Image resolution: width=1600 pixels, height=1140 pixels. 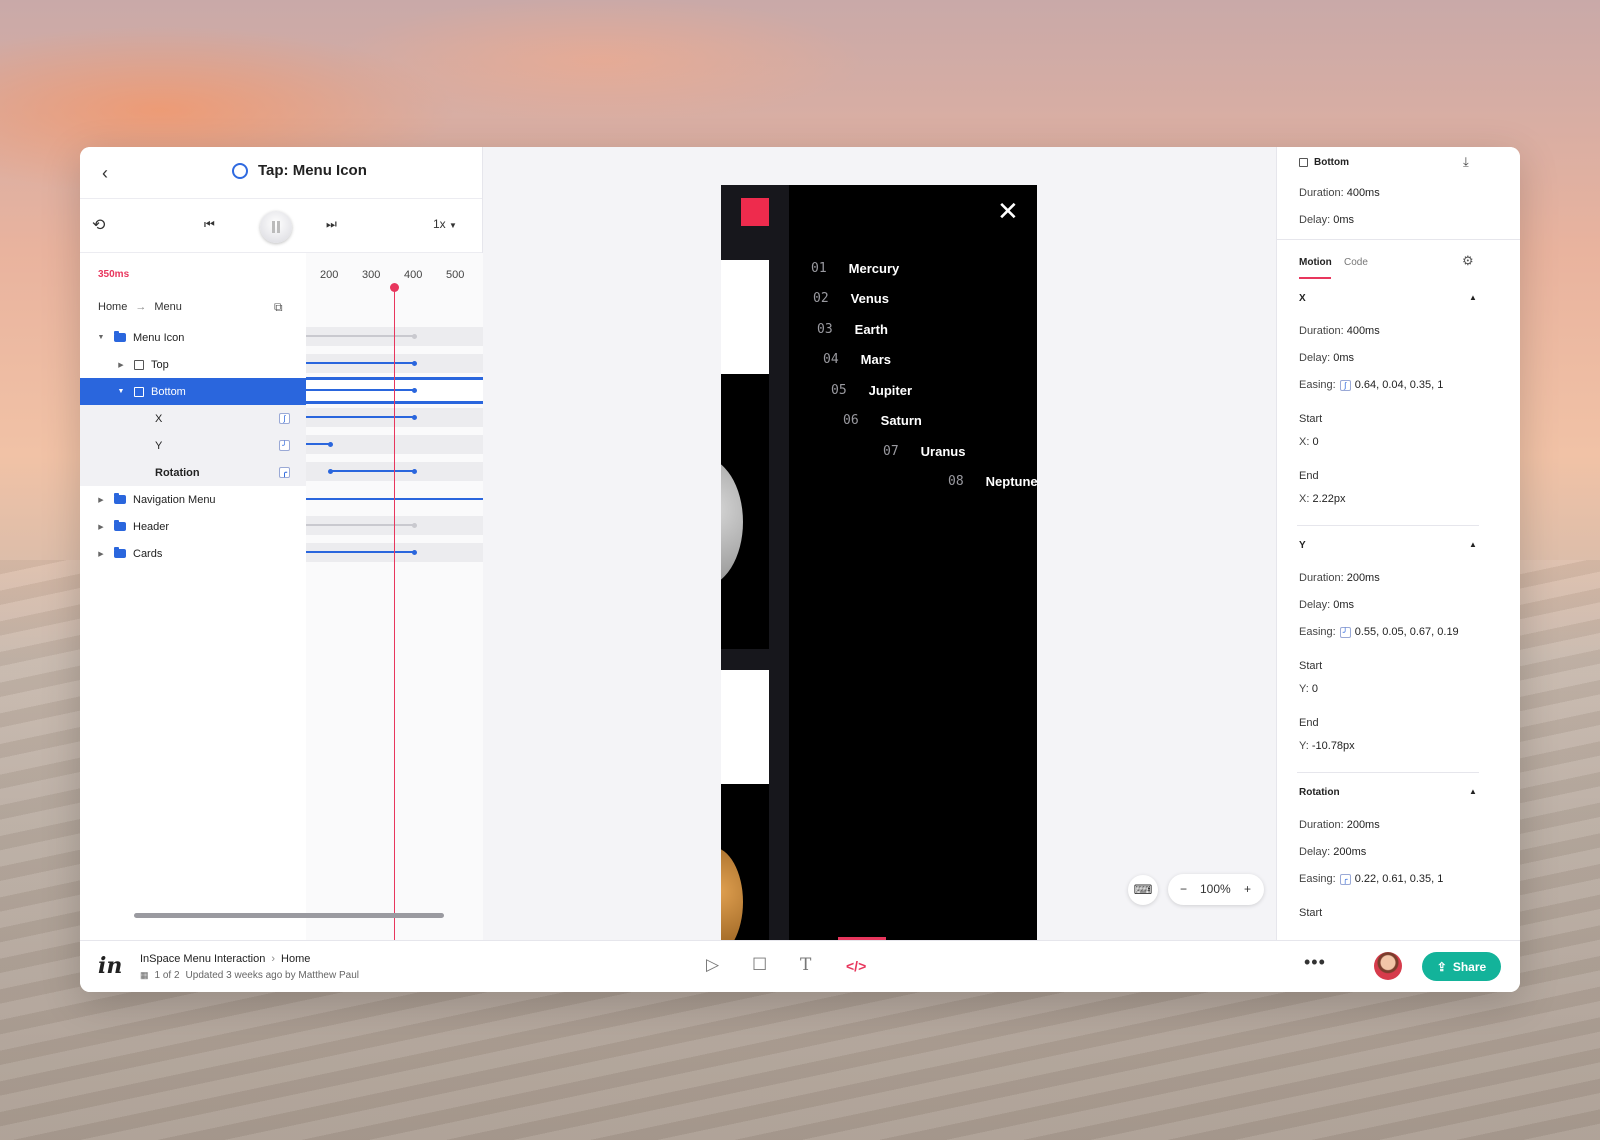 What do you see at coordinates (371, 275) in the screenshot?
I see `timeline-tick: 300` at bounding box center [371, 275].